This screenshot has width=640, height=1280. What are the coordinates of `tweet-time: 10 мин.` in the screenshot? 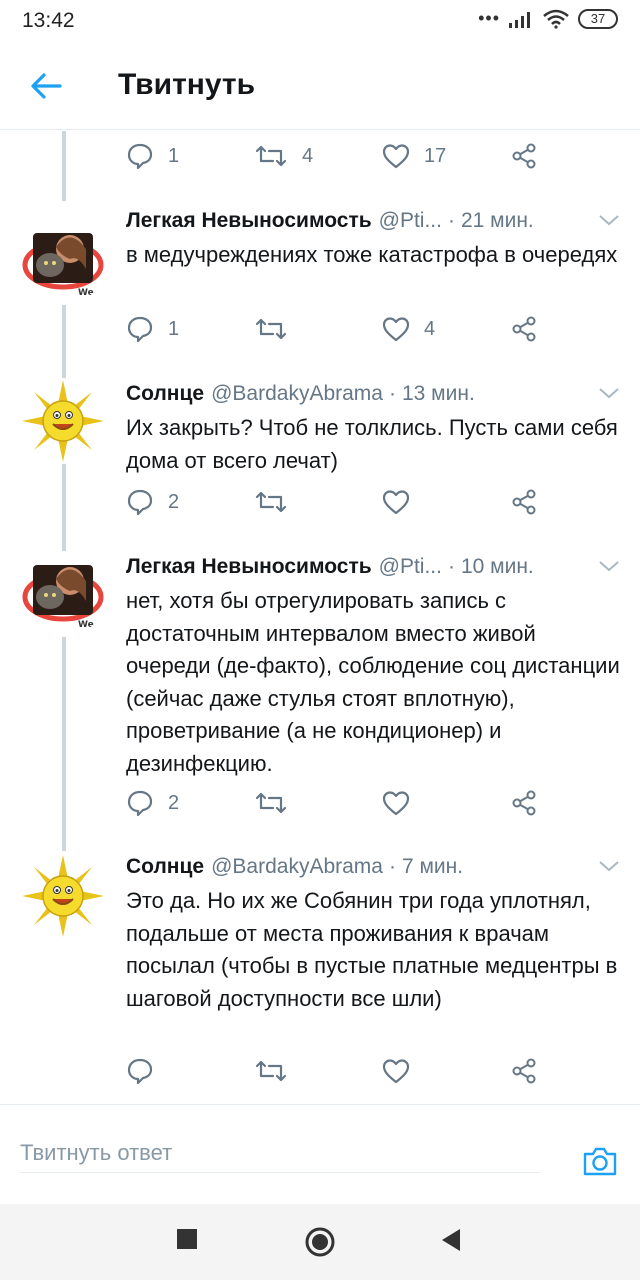 It's located at (497, 566).